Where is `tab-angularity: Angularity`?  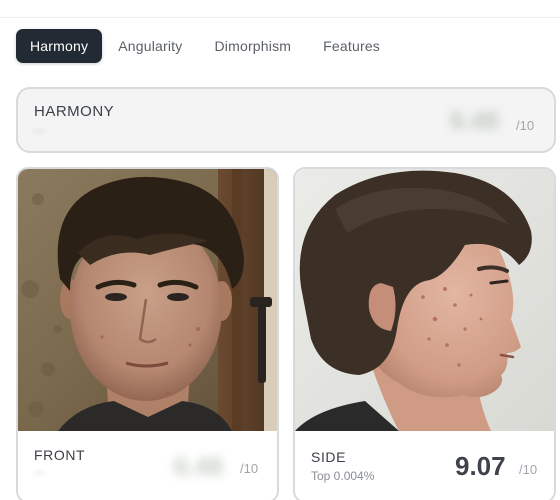 tab-angularity: Angularity is located at coordinates (150, 46).